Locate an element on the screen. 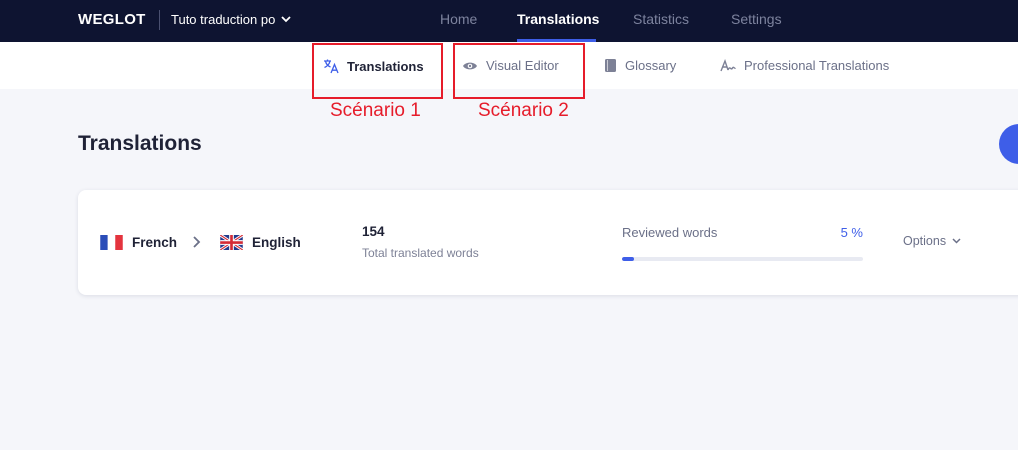 This screenshot has height=450, width=1018. reviewed-words-label: Reviewed words is located at coordinates (670, 232).